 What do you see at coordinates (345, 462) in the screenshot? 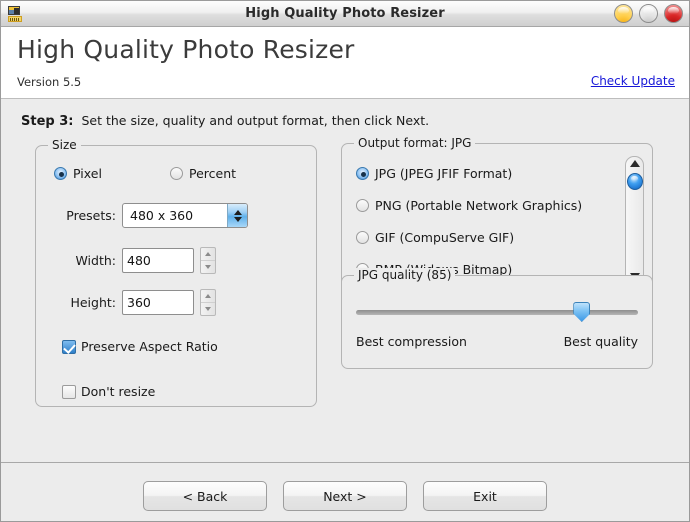
I see `footer-divider` at bounding box center [345, 462].